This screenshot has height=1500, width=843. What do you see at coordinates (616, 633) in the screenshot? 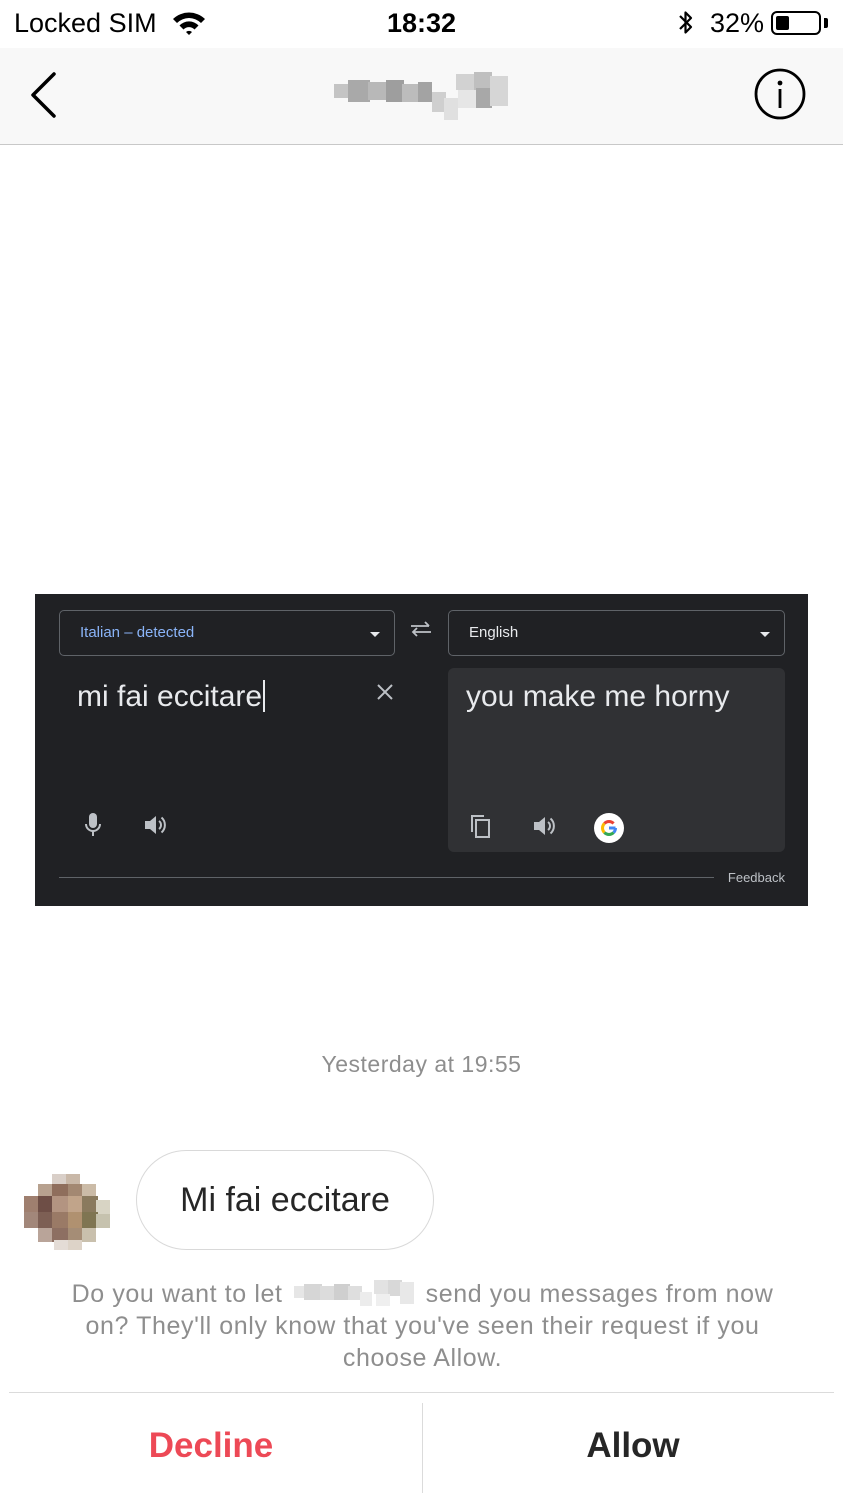
I see `target-language-select: English` at bounding box center [616, 633].